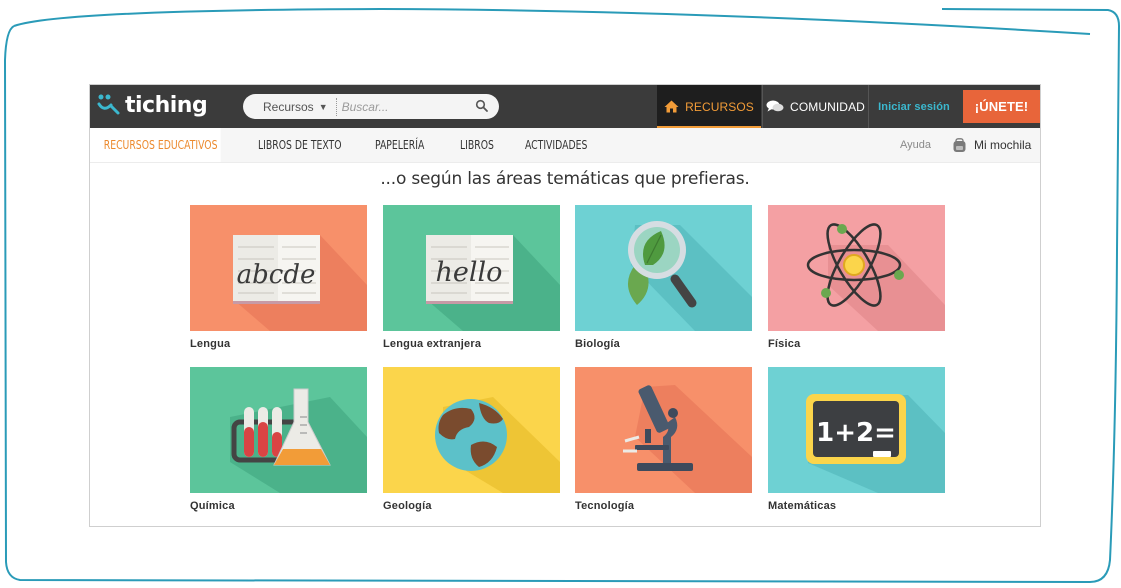  Describe the element at coordinates (108, 104) in the screenshot. I see `logo-magnifier-icon` at that location.